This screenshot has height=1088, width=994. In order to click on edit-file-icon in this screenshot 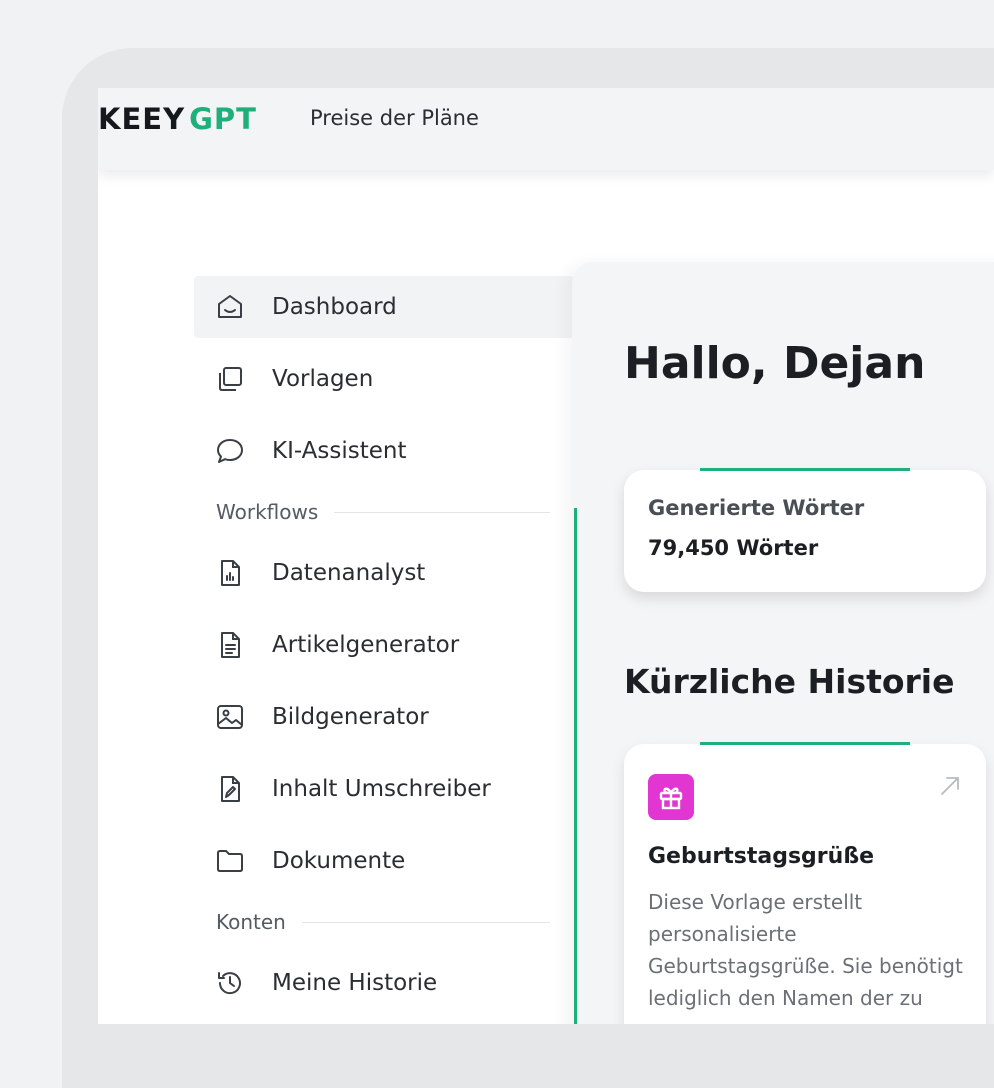, I will do `click(230, 789)`.